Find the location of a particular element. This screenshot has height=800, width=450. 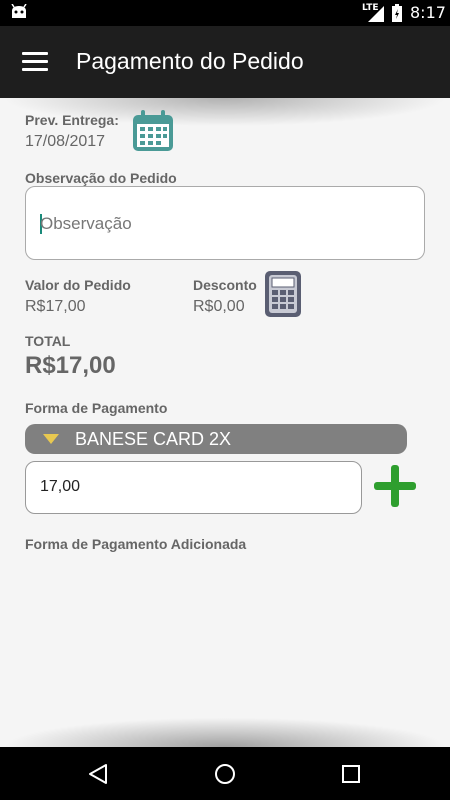

system-nav-bar is located at coordinates (225, 773).